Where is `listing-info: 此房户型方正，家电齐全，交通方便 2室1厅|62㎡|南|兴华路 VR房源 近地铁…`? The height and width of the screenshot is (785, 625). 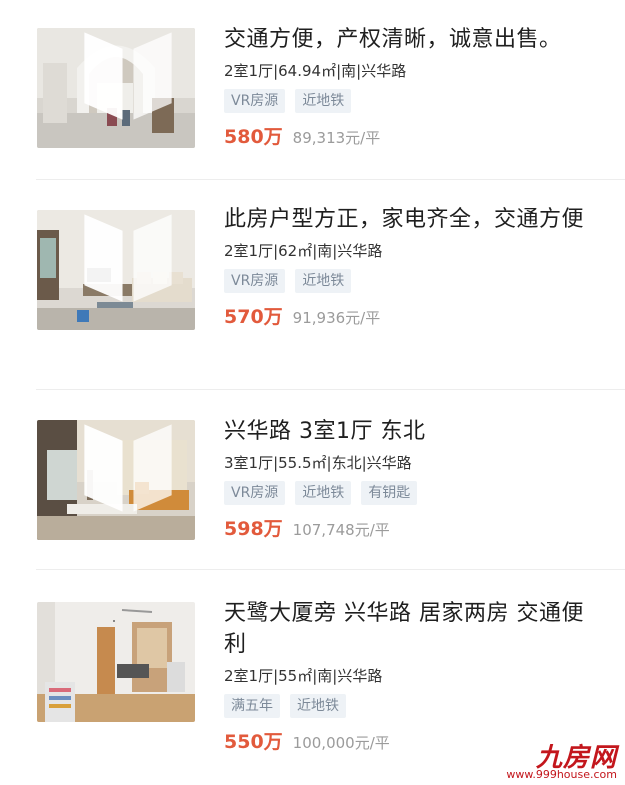
listing-info: 此房户型方正，家电齐全，交通方便 2室1厅|62㎡|南|兴华路 VR房源 近地铁… is located at coordinates (412, 266).